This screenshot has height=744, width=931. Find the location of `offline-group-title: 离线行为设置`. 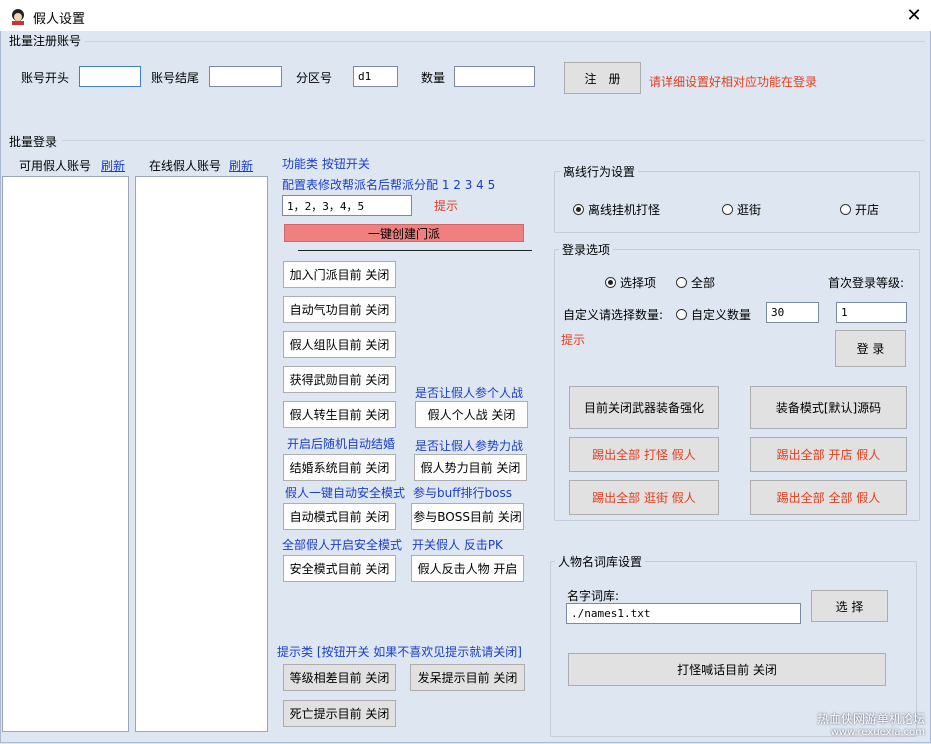

offline-group-title: 离线行为设置 is located at coordinates (599, 171).